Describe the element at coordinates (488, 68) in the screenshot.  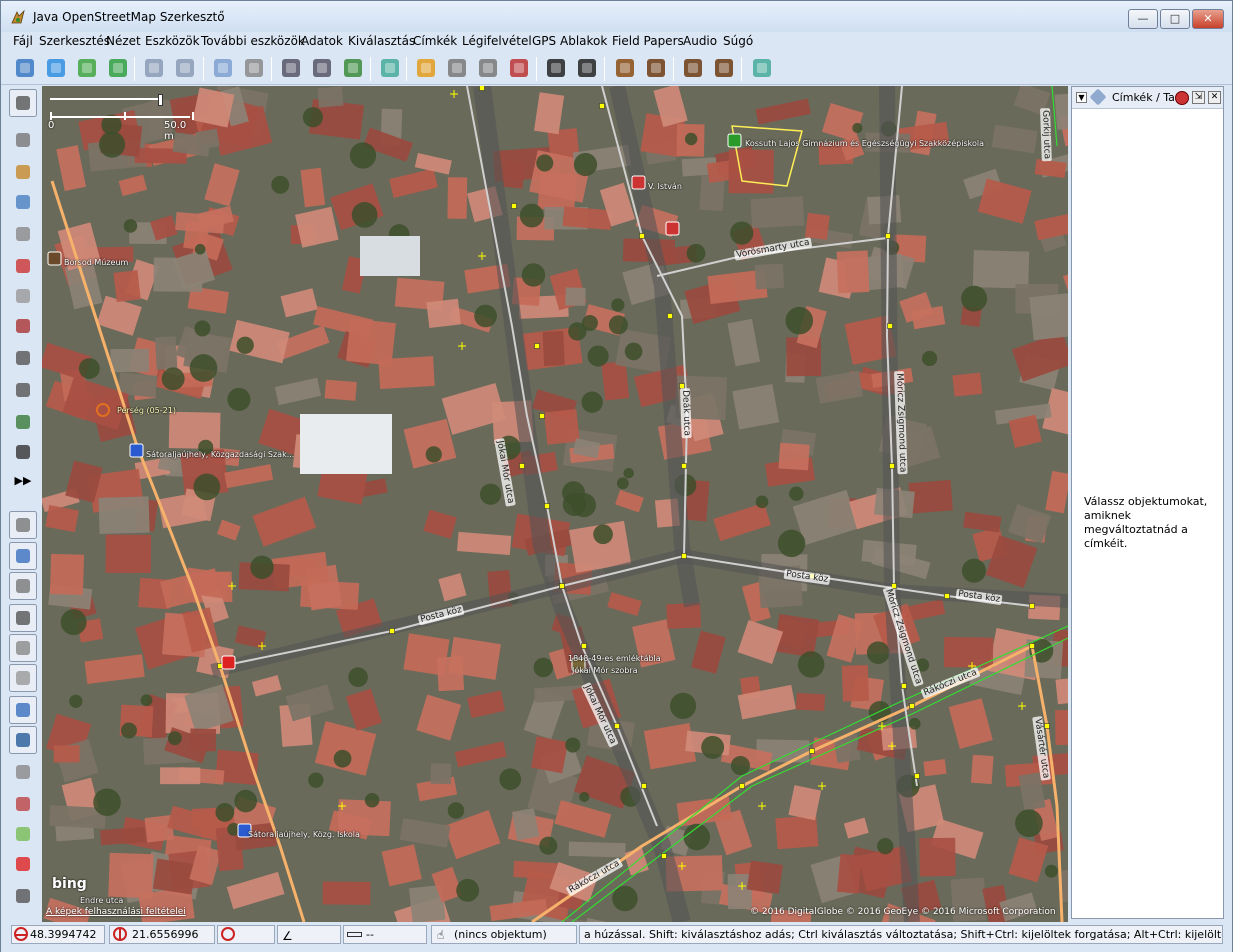
I see `barrier-icon` at that location.